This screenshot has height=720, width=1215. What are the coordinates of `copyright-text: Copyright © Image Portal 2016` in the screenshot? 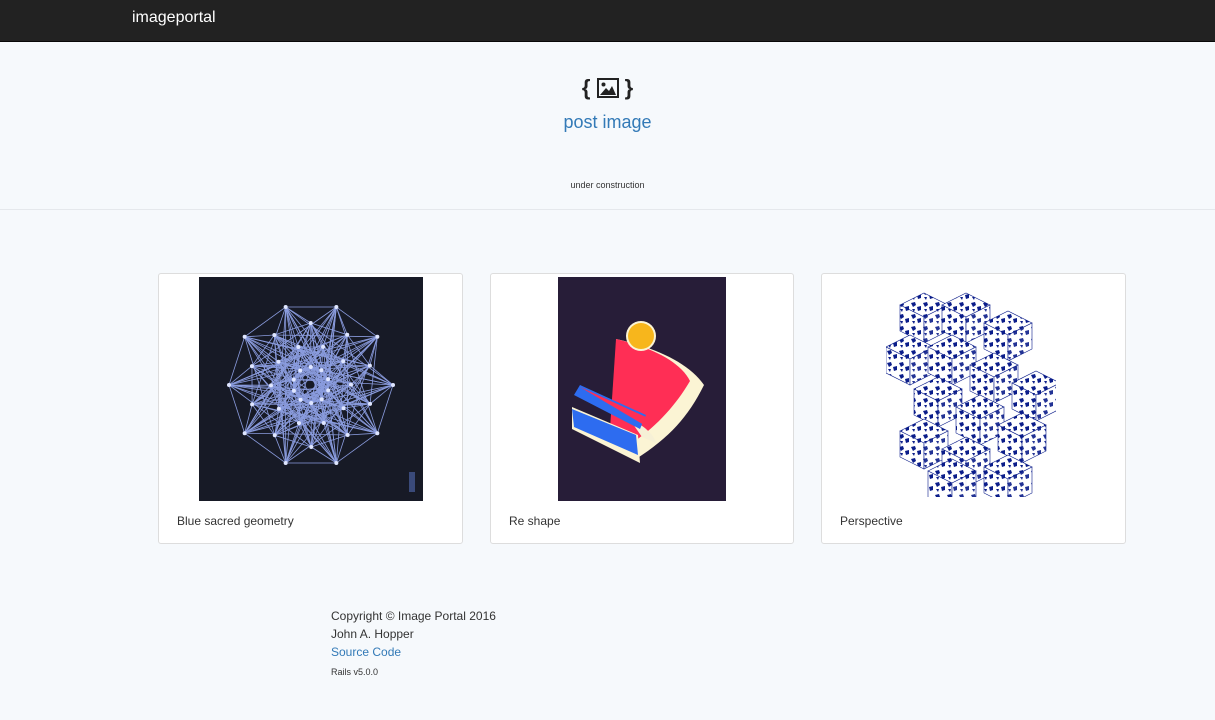 It's located at (413, 616).